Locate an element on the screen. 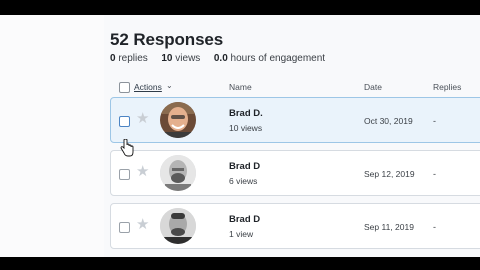  hand-pointer-icon is located at coordinates (127, 148).